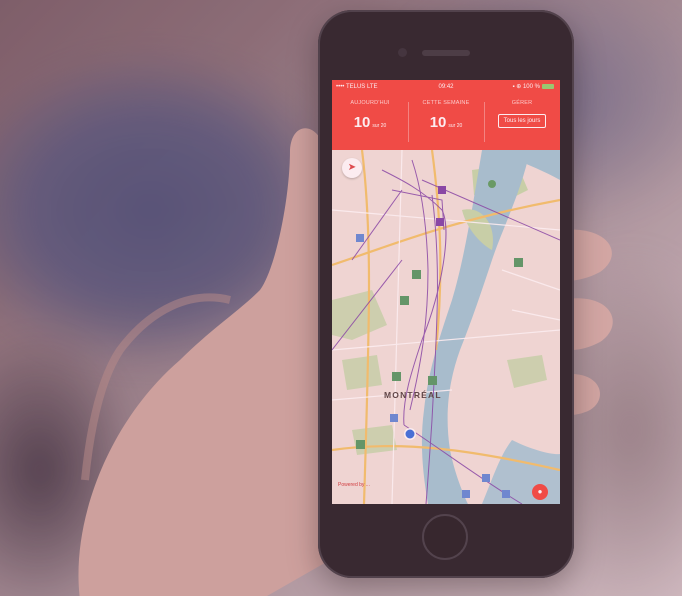 The width and height of the screenshot is (682, 596). I want to click on manage-label: GÉRER, so click(522, 103).